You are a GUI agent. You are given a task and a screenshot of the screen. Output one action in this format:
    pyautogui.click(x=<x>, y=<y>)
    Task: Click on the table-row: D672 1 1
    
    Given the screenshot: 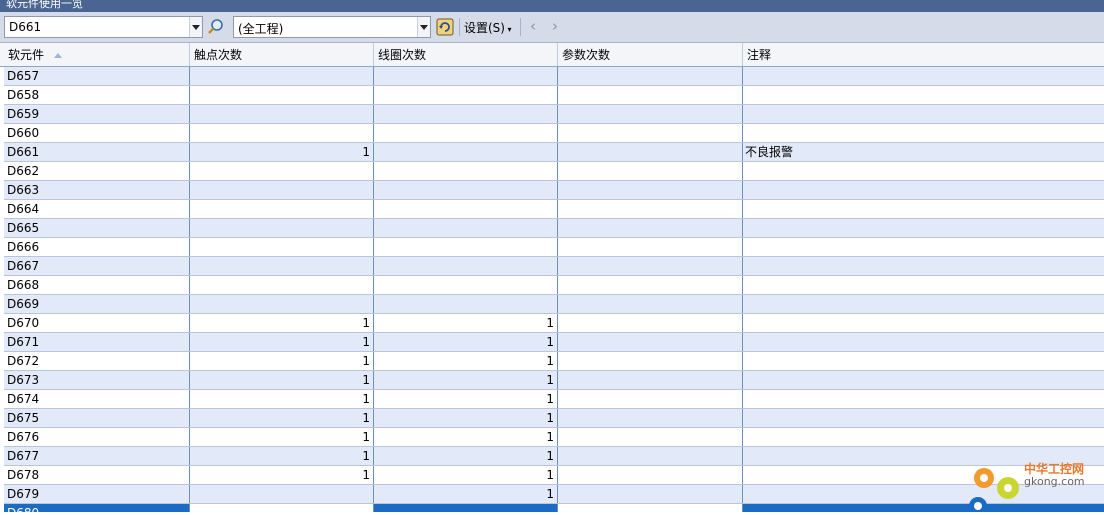 What is the action you would take?
    pyautogui.click(x=554, y=361)
    